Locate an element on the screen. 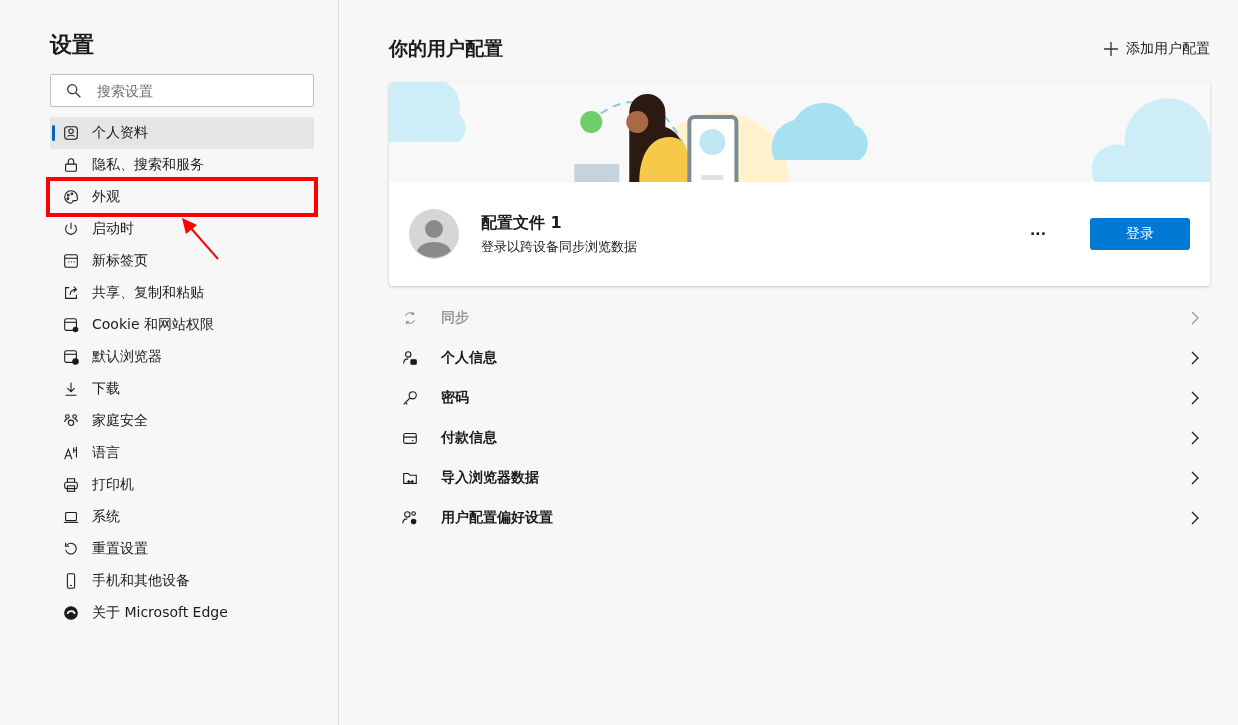 The height and width of the screenshot is (725, 1238). profile-subtitle: 登录以跨设备同步浏览数据 is located at coordinates (559, 246).